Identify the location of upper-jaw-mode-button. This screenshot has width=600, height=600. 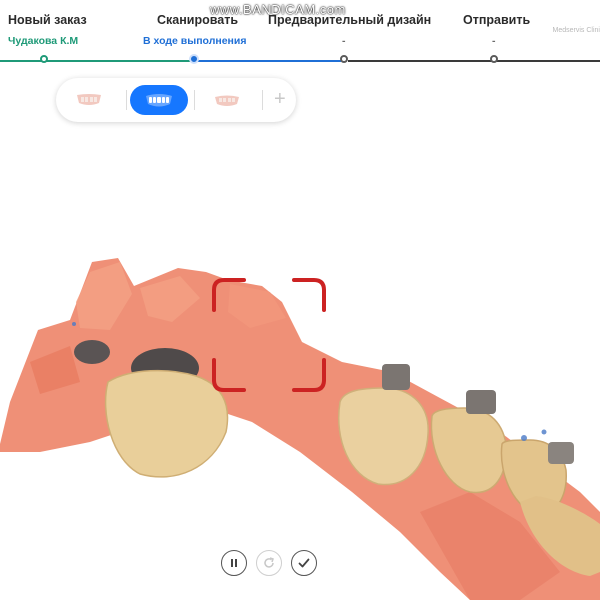
(89, 100).